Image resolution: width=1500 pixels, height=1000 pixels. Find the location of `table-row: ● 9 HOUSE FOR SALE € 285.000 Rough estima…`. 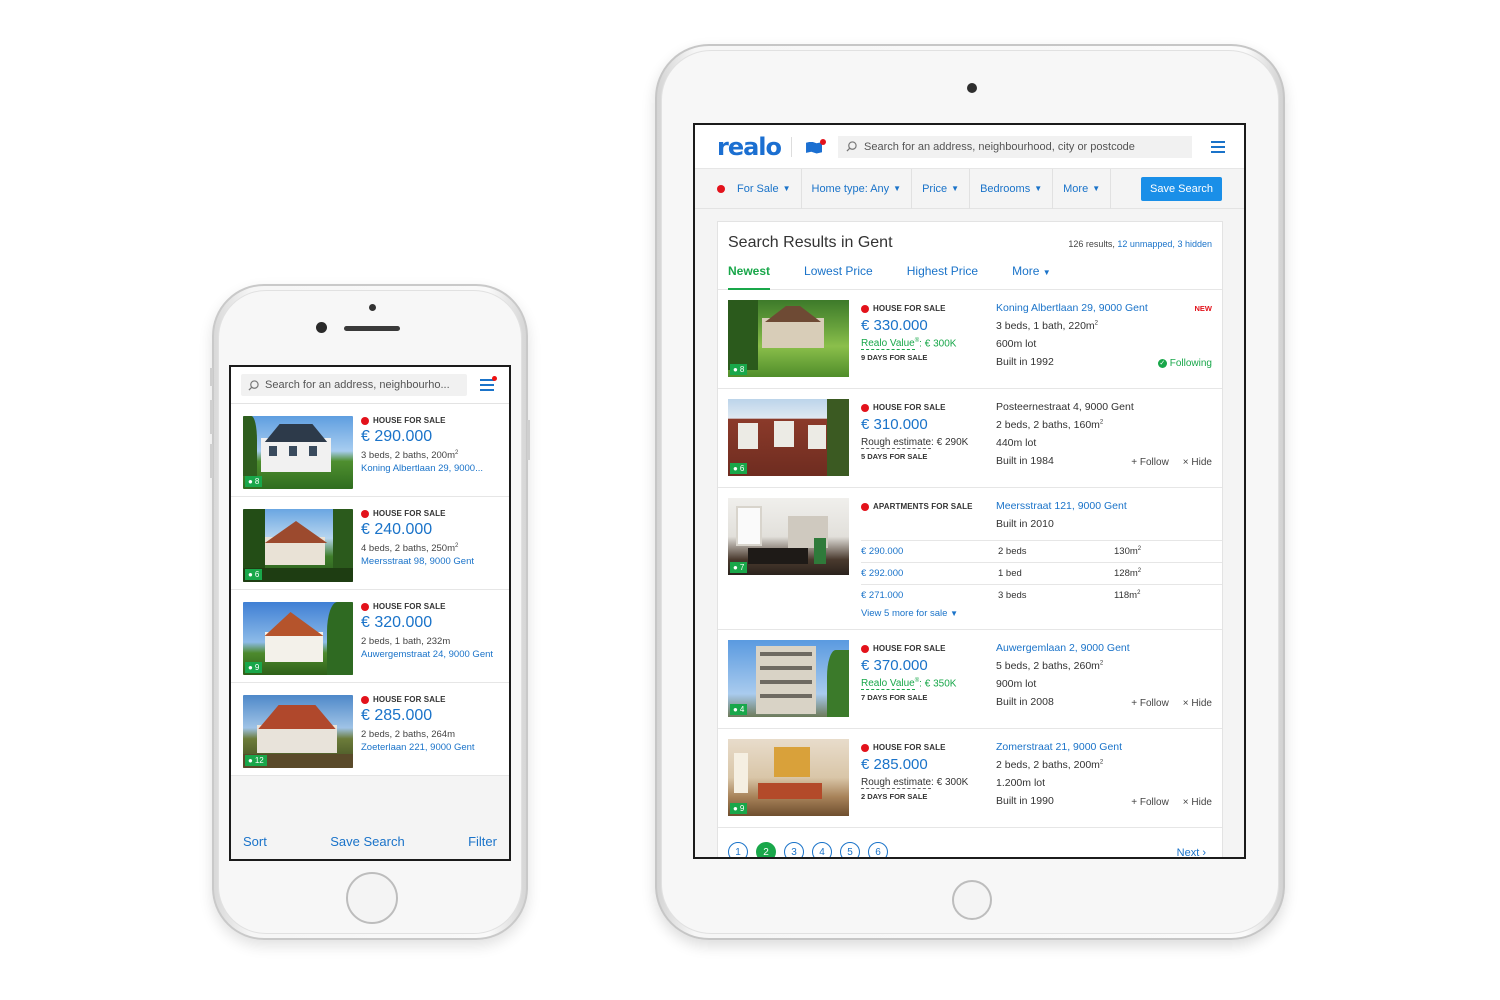

table-row: ● 9 HOUSE FOR SALE € 285.000 Rough estima… is located at coordinates (970, 778).